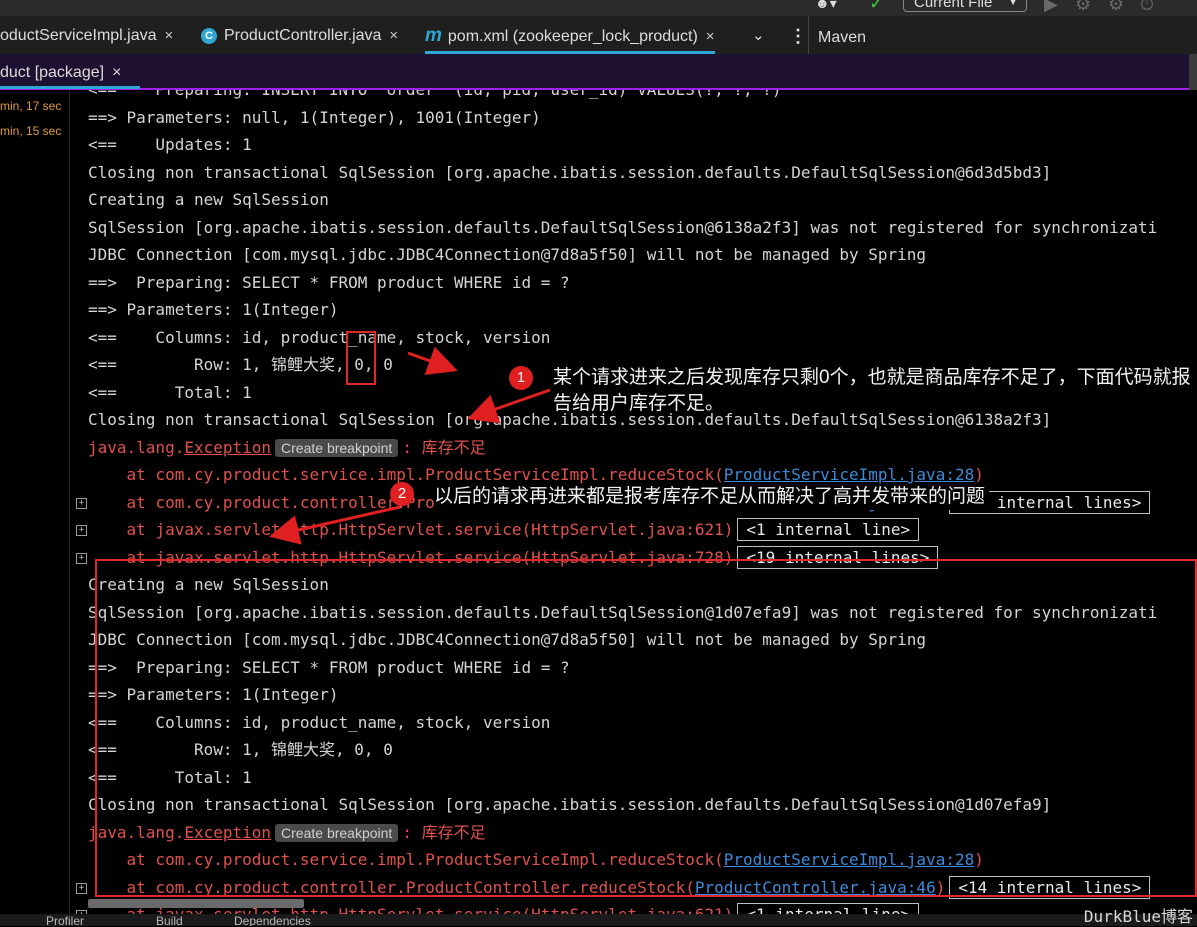 The width and height of the screenshot is (1197, 927). I want to click on build-tool-button: Build, so click(169, 920).